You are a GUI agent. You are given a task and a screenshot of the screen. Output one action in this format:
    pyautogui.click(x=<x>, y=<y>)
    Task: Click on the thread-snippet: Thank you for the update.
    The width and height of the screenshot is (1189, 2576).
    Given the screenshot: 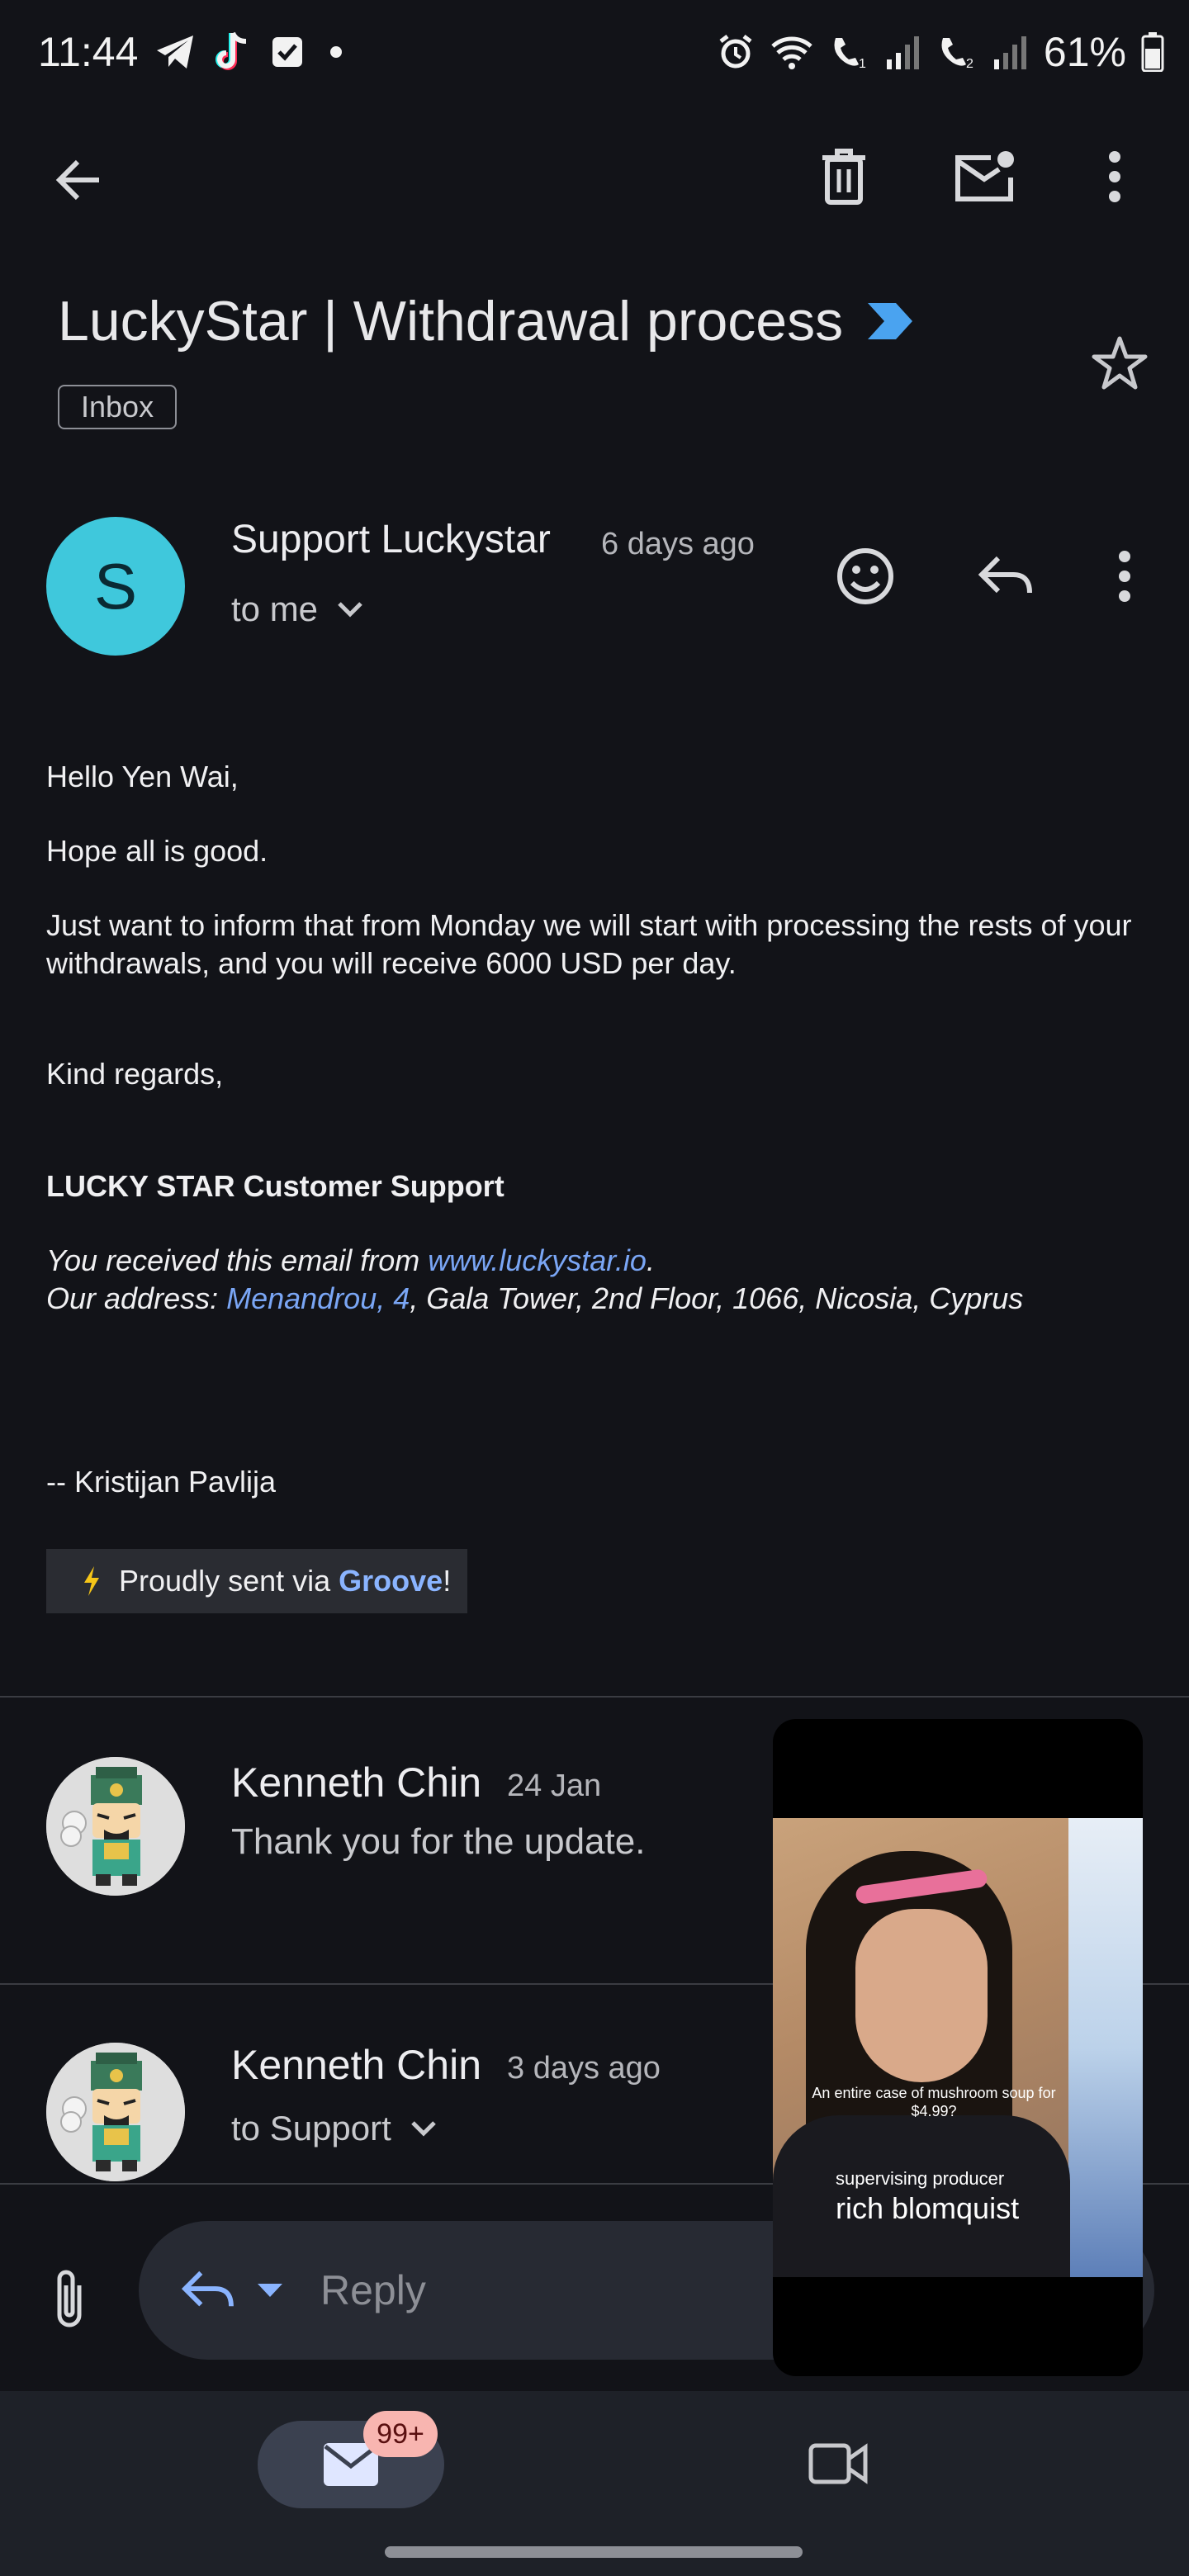 What is the action you would take?
    pyautogui.click(x=438, y=1841)
    